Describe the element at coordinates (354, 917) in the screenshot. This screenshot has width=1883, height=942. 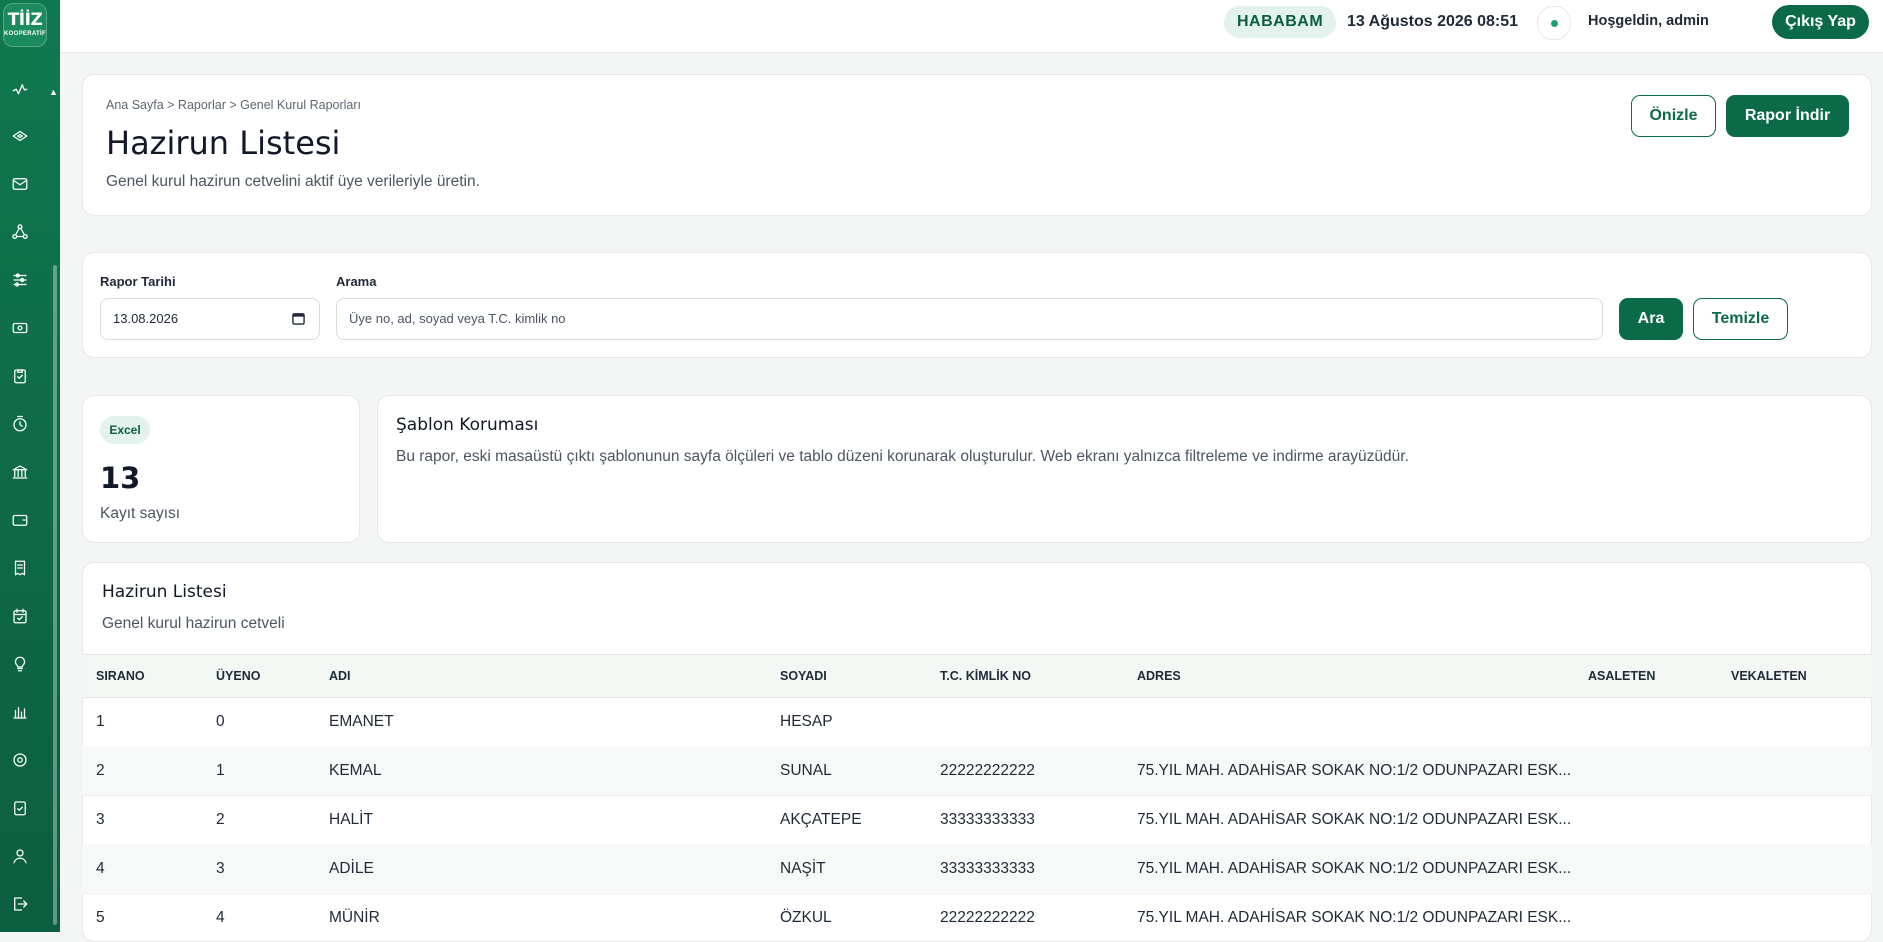
I see `cell-adi: MÜNİR` at that location.